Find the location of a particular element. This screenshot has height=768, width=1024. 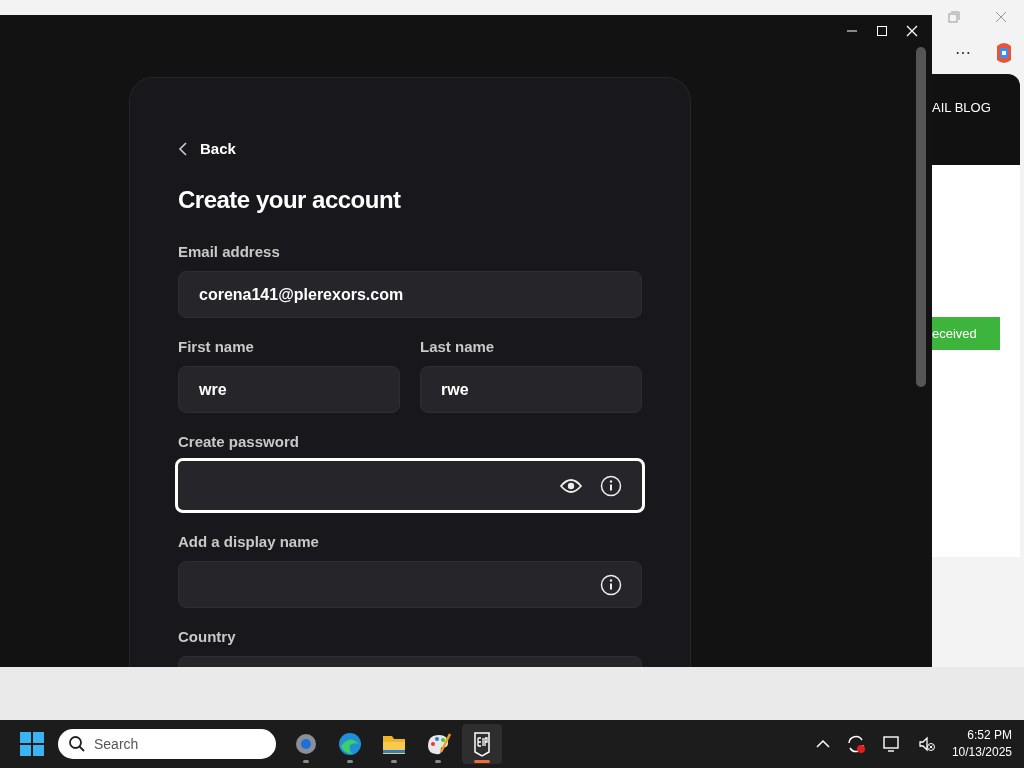

edge-icon is located at coordinates (350, 744).